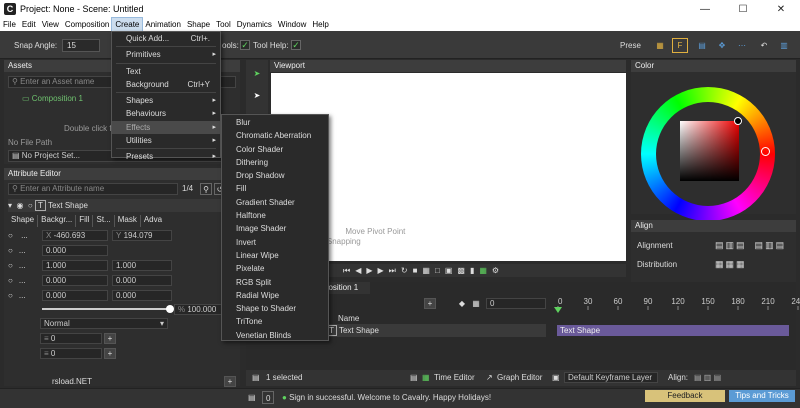 The image size is (800, 408). What do you see at coordinates (110, 353) in the screenshot?
I see `add-button-2: +` at bounding box center [110, 353].